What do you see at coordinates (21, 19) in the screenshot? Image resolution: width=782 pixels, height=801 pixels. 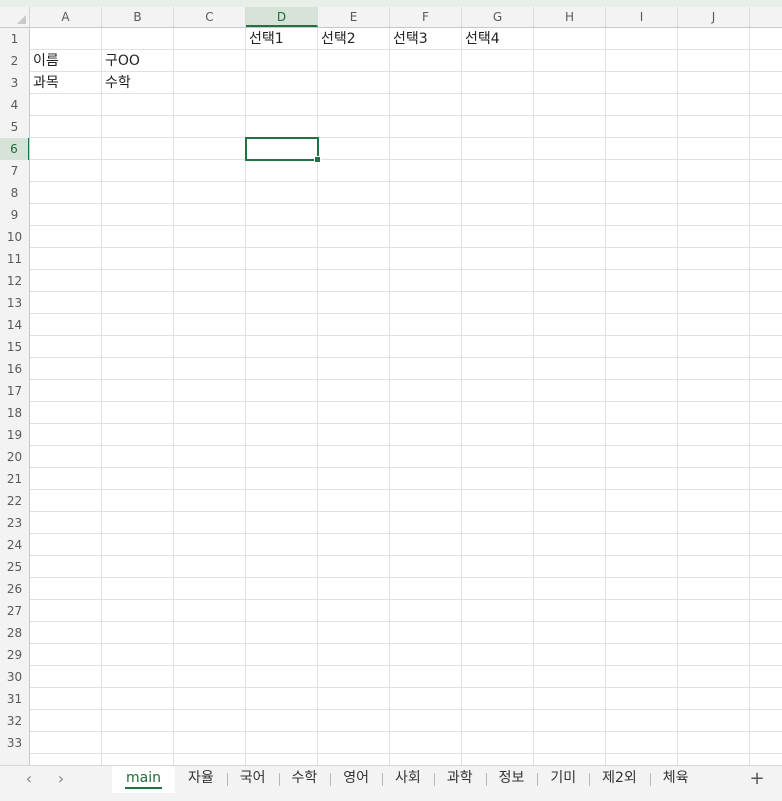 I see `select-all-triangle-icon` at bounding box center [21, 19].